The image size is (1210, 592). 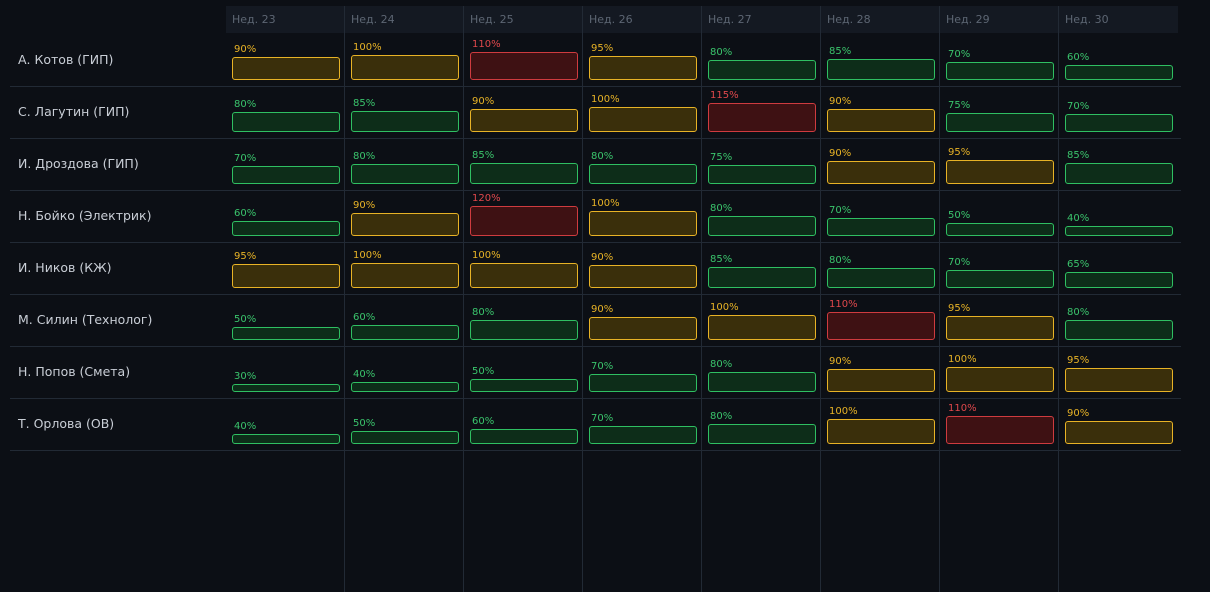 I want to click on load-percent: 90%, so click(x=483, y=101).